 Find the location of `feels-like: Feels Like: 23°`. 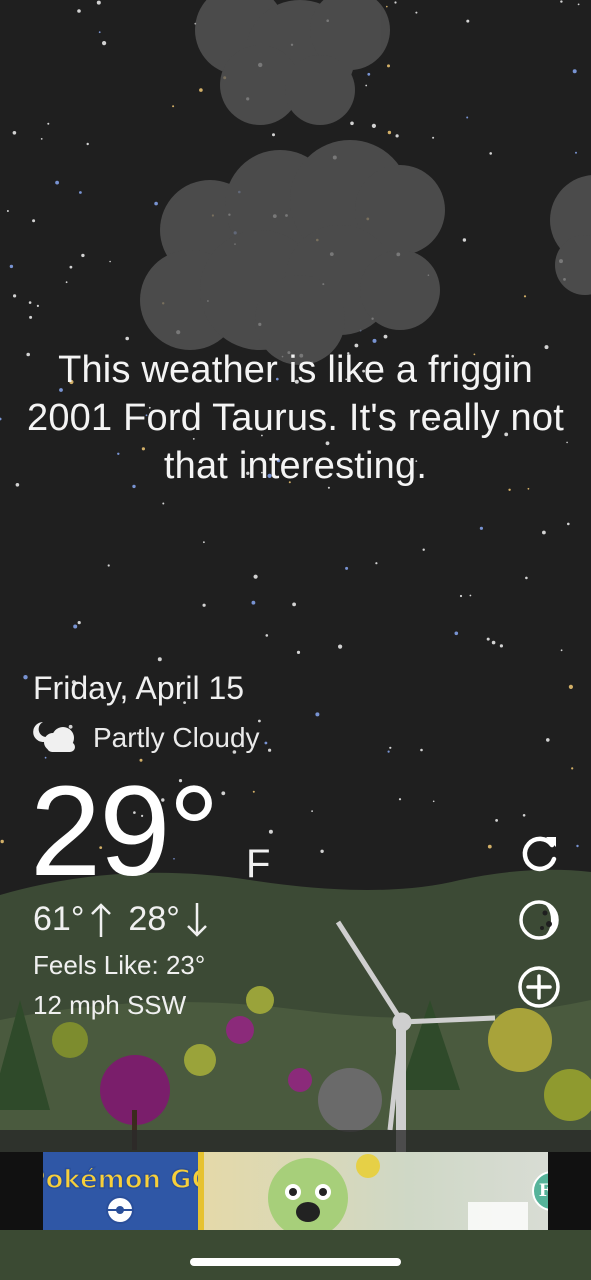

feels-like: Feels Like: 23° is located at coordinates (119, 965).